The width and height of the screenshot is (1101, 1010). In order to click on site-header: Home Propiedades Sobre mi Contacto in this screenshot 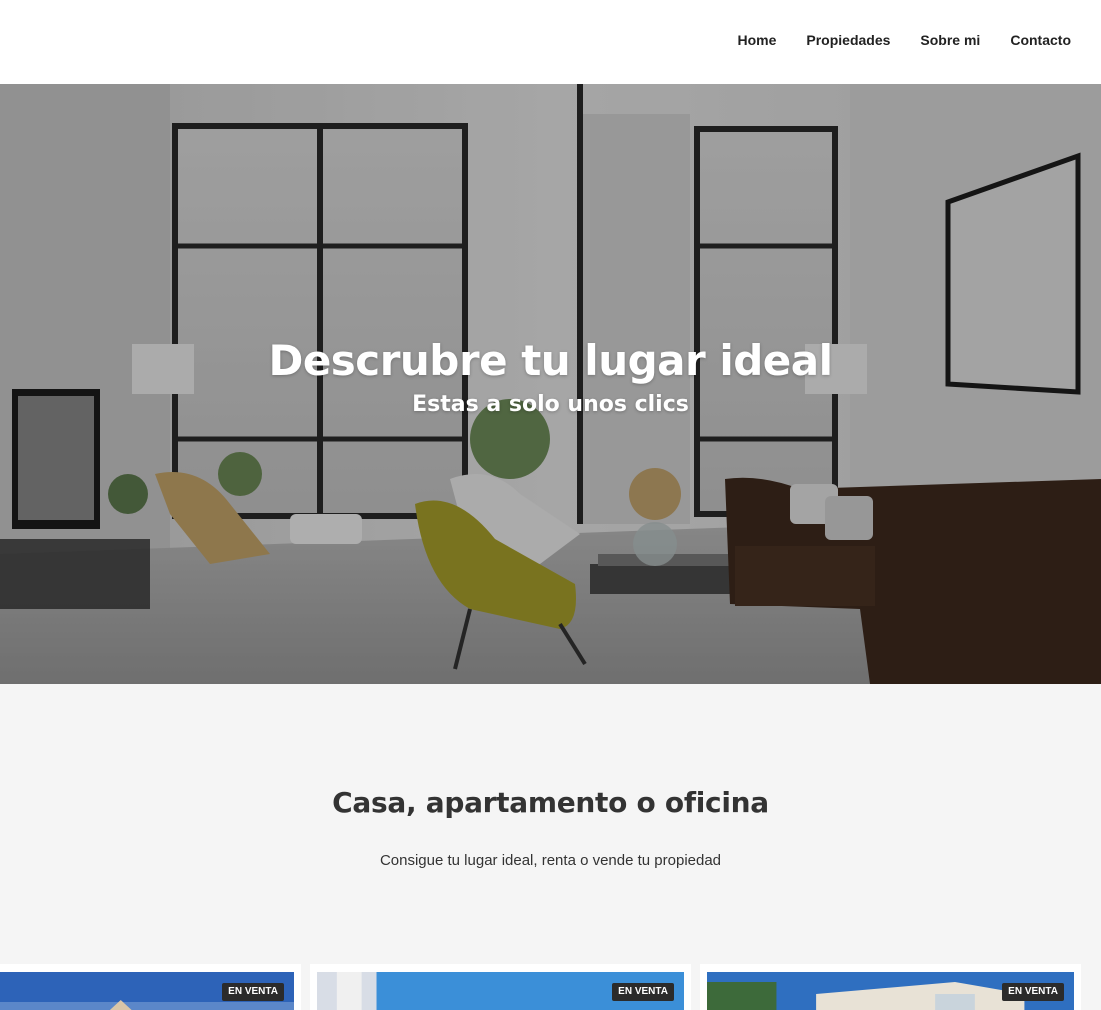, I will do `click(550, 42)`.